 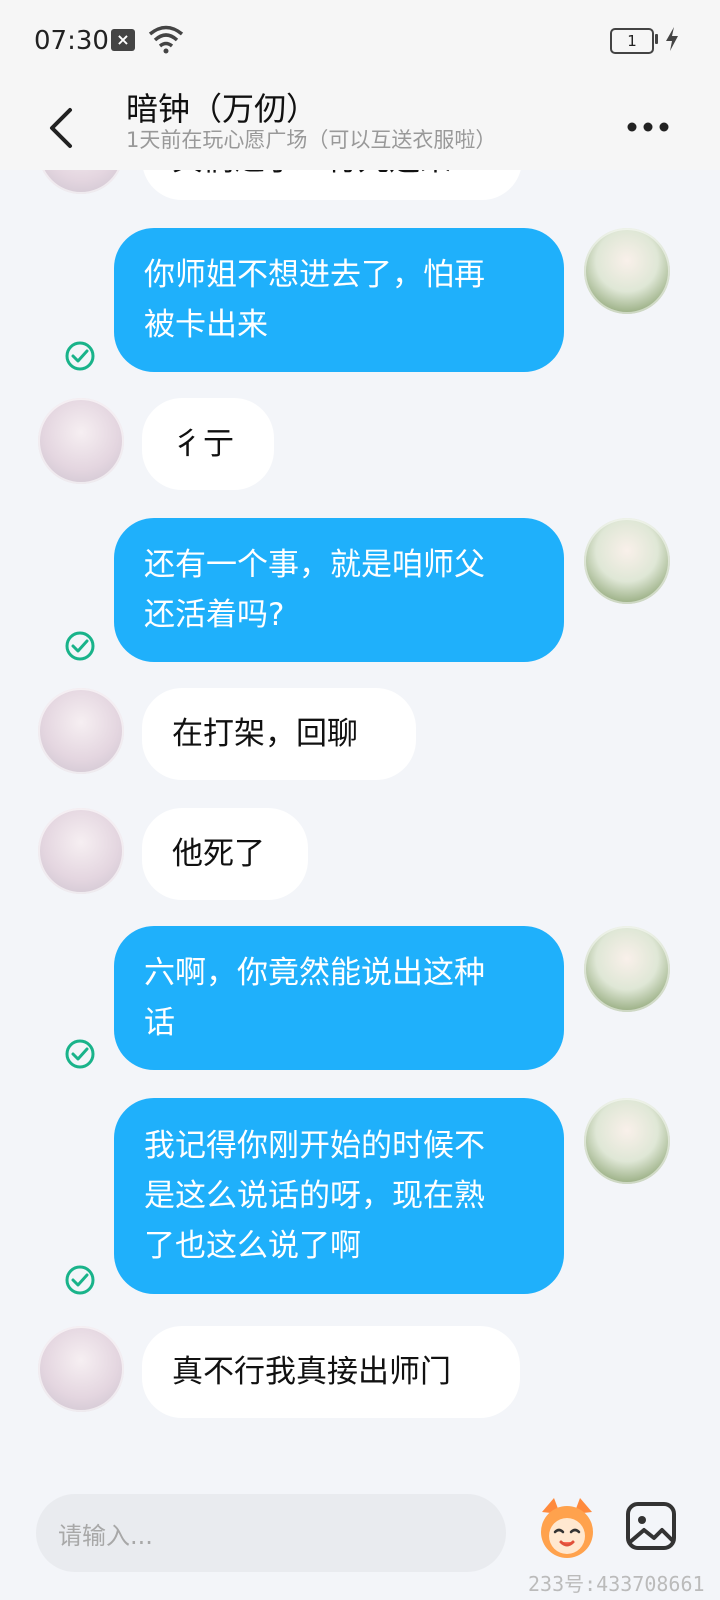 I want to click on incoming-message: 他死了, so click(x=225, y=854).